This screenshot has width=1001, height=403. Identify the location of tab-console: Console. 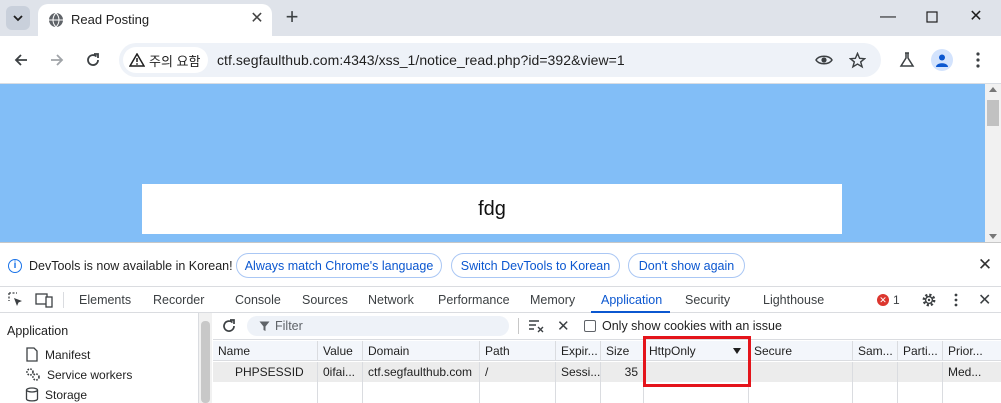
(258, 300).